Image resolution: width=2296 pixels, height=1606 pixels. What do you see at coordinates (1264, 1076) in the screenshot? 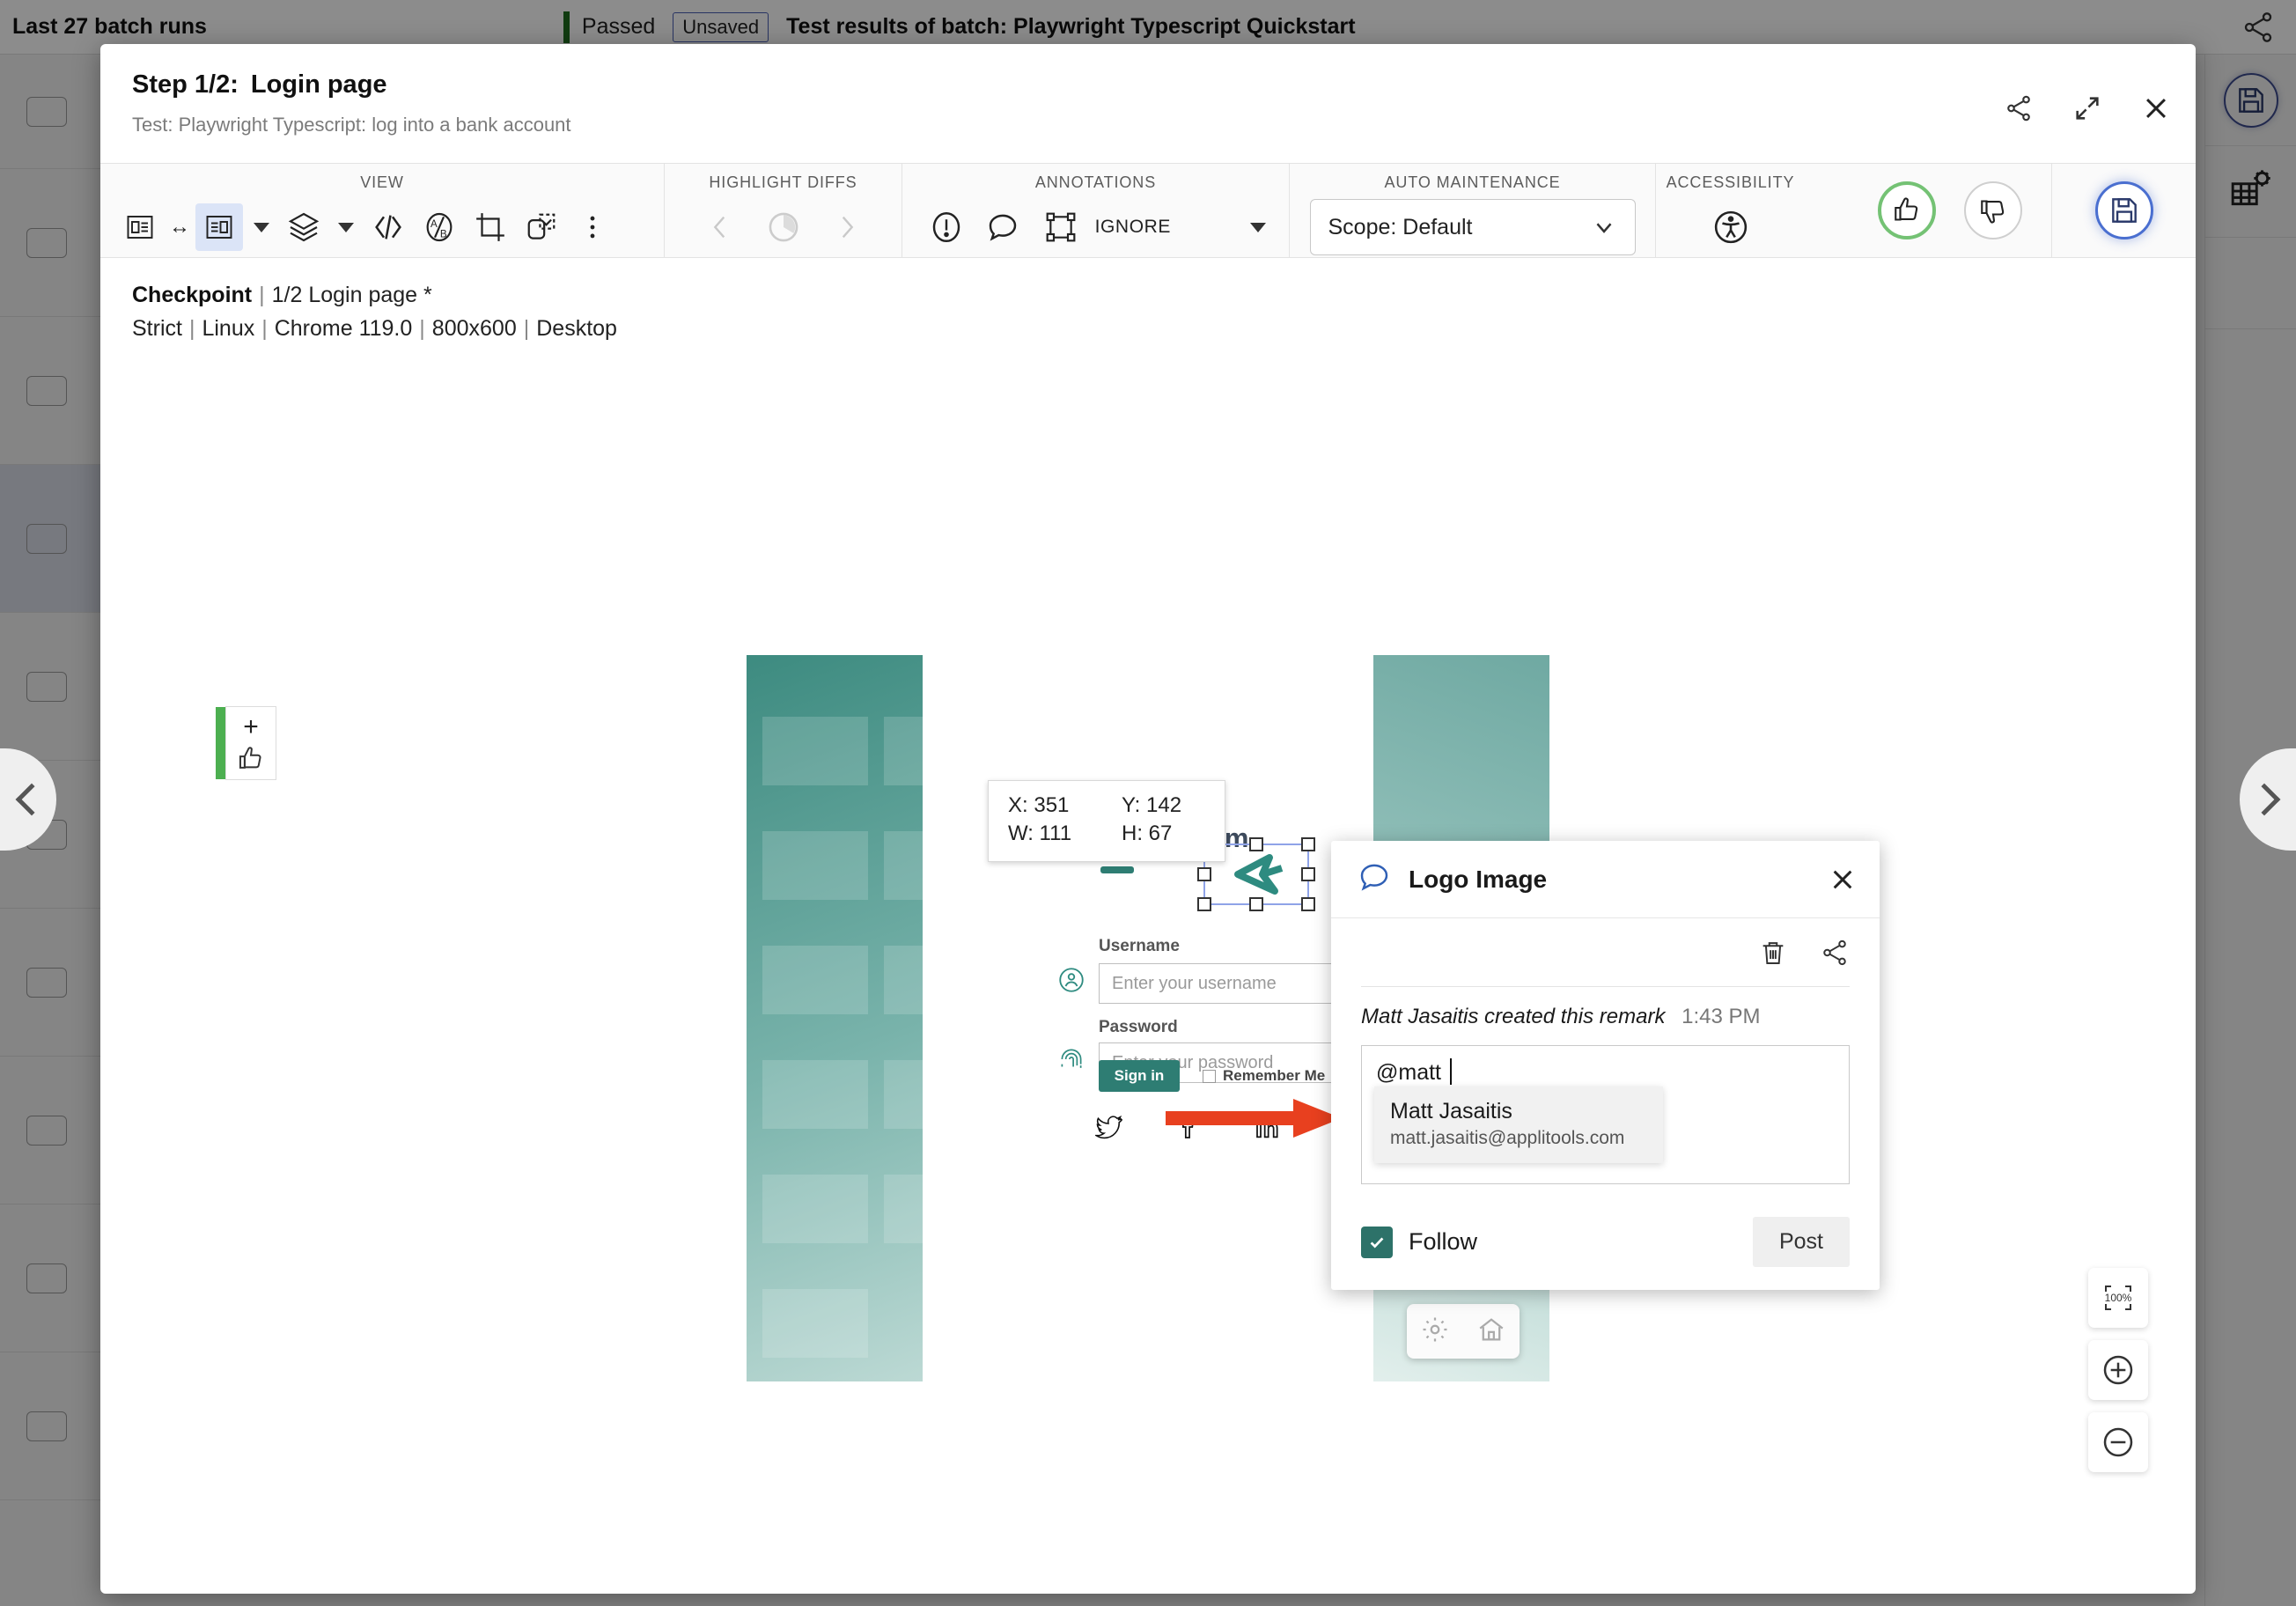
I see `remember-me-option: Remember Me` at bounding box center [1264, 1076].